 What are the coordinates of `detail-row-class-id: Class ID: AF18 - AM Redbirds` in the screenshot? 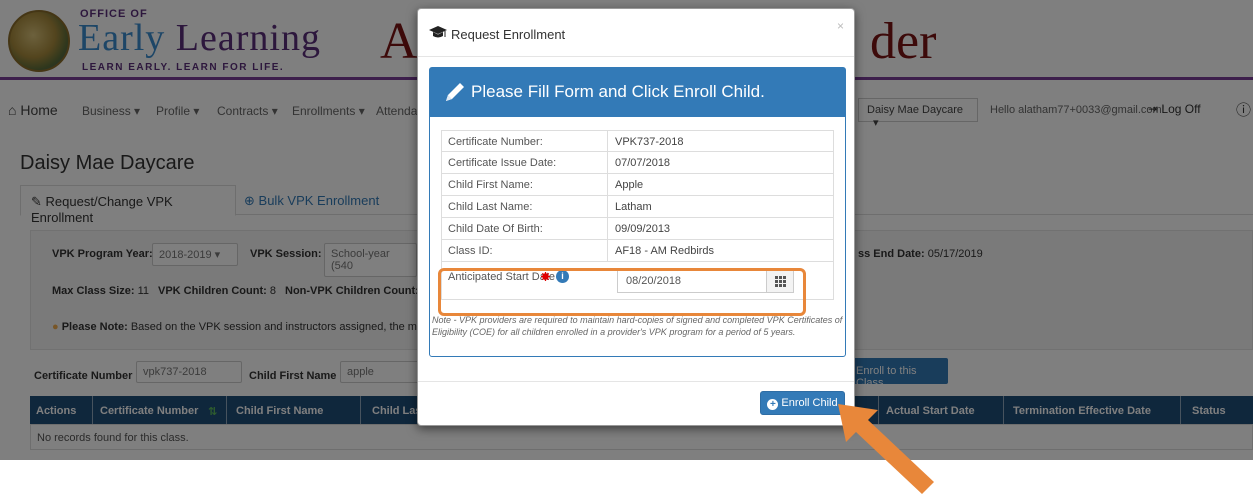 It's located at (637, 251).